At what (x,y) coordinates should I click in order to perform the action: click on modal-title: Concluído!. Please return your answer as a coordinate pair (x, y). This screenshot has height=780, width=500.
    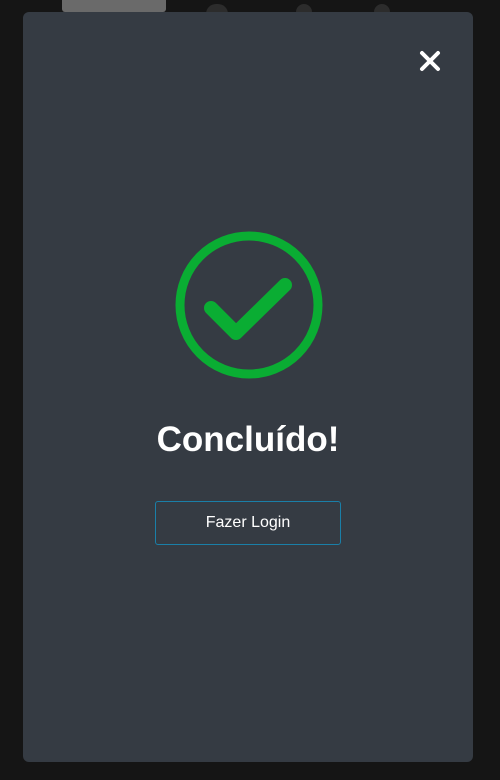
    Looking at the image, I should click on (248, 439).